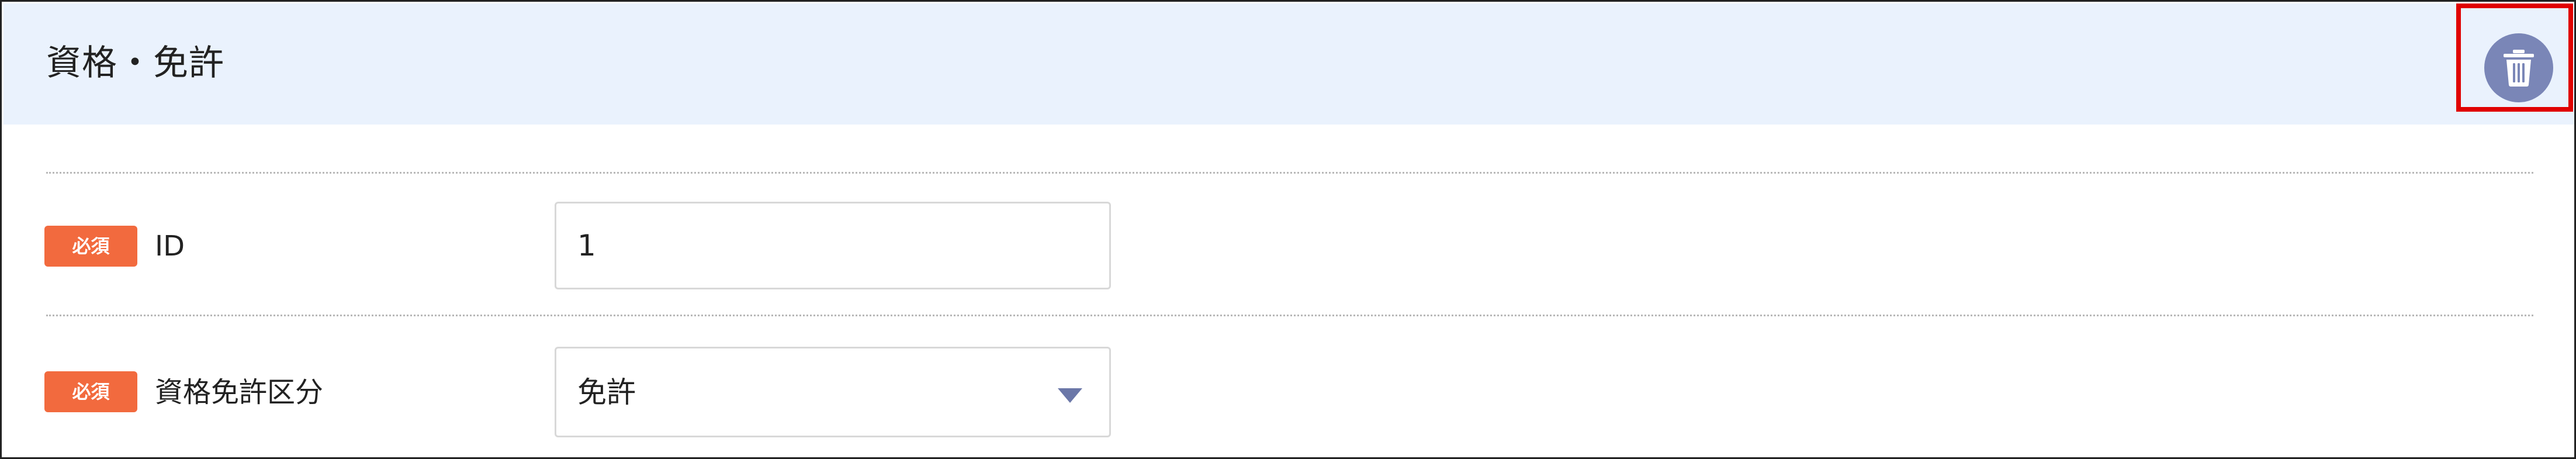  What do you see at coordinates (135, 63) in the screenshot?
I see `section-title: 資格・免許` at bounding box center [135, 63].